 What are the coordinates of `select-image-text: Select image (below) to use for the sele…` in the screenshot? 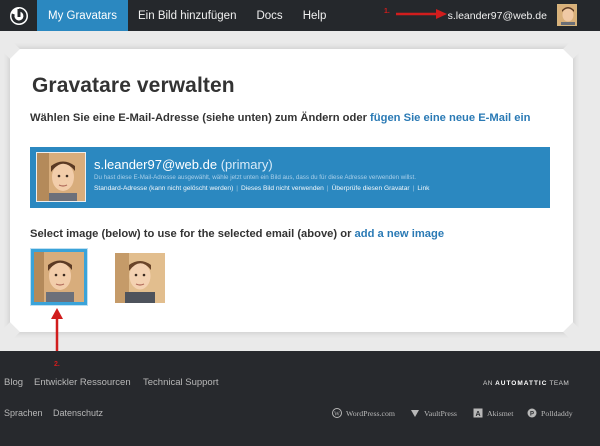 It's located at (192, 234).